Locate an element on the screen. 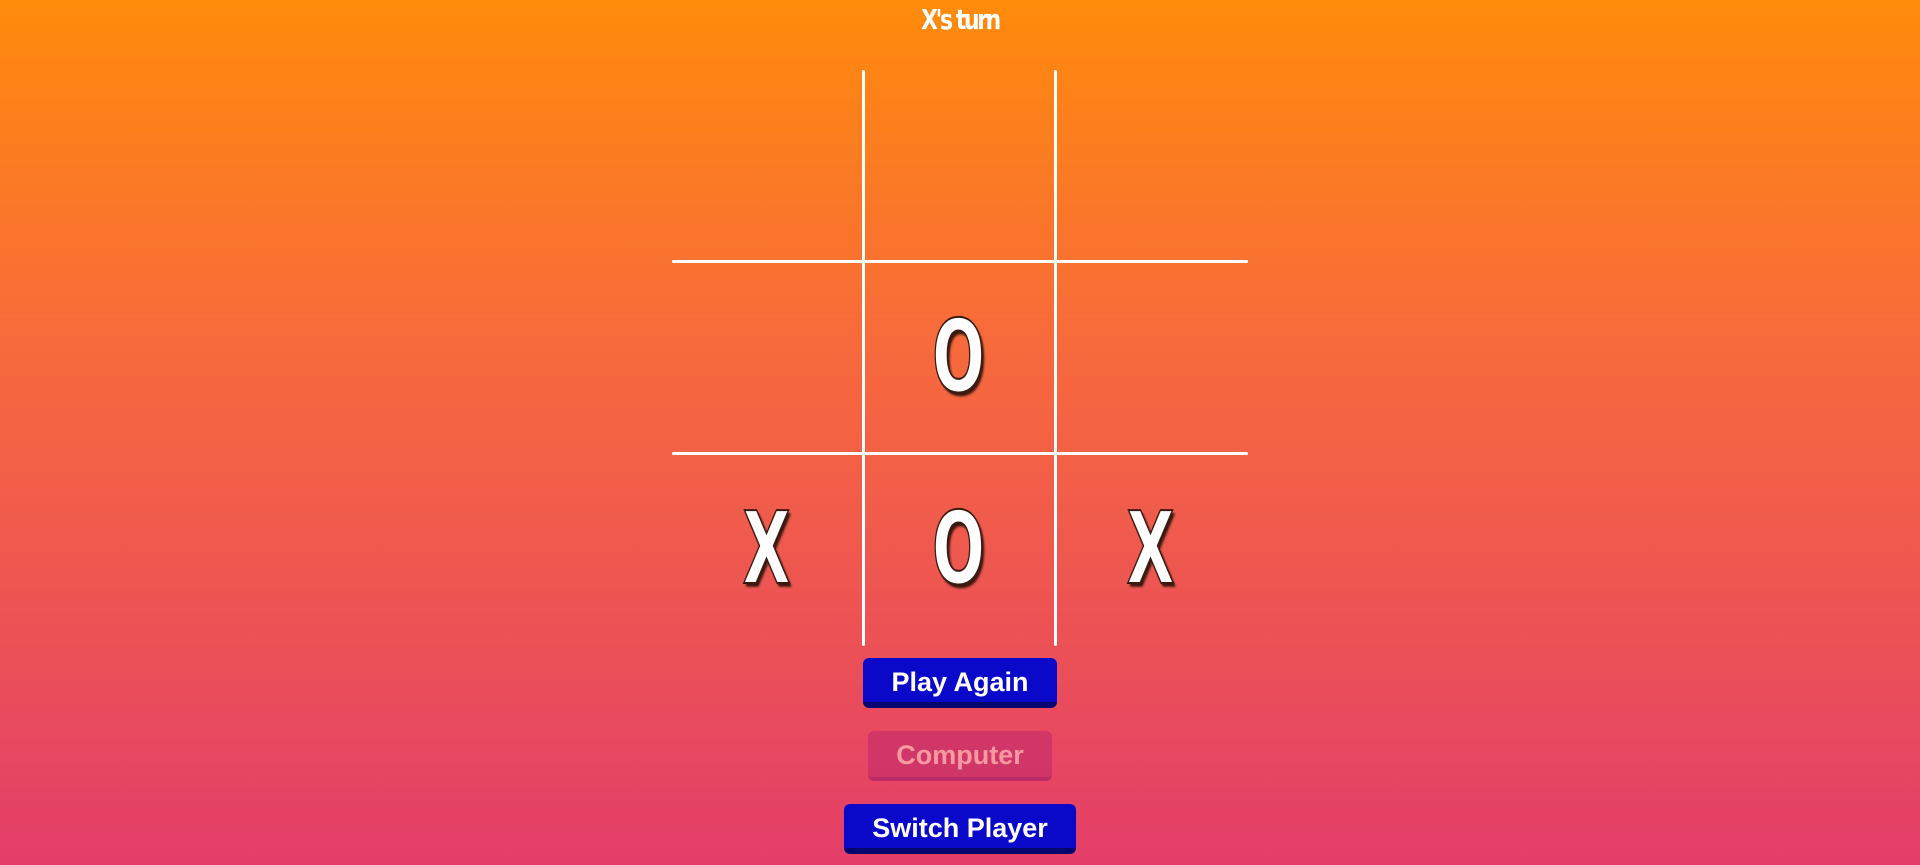 Image resolution: width=1920 pixels, height=865 pixels. computer-button: Computer is located at coordinates (960, 756).